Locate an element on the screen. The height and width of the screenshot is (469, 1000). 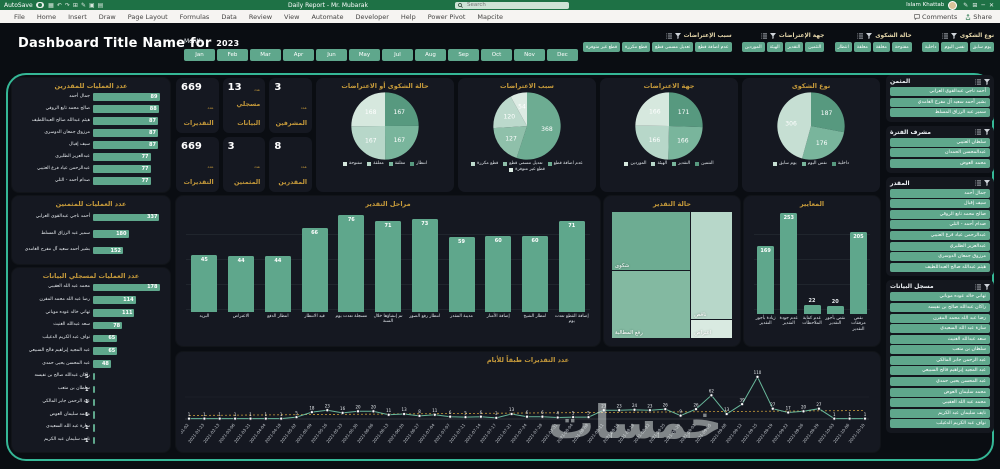
slicer-button: مفتوحة is located at coordinates (901, 47).